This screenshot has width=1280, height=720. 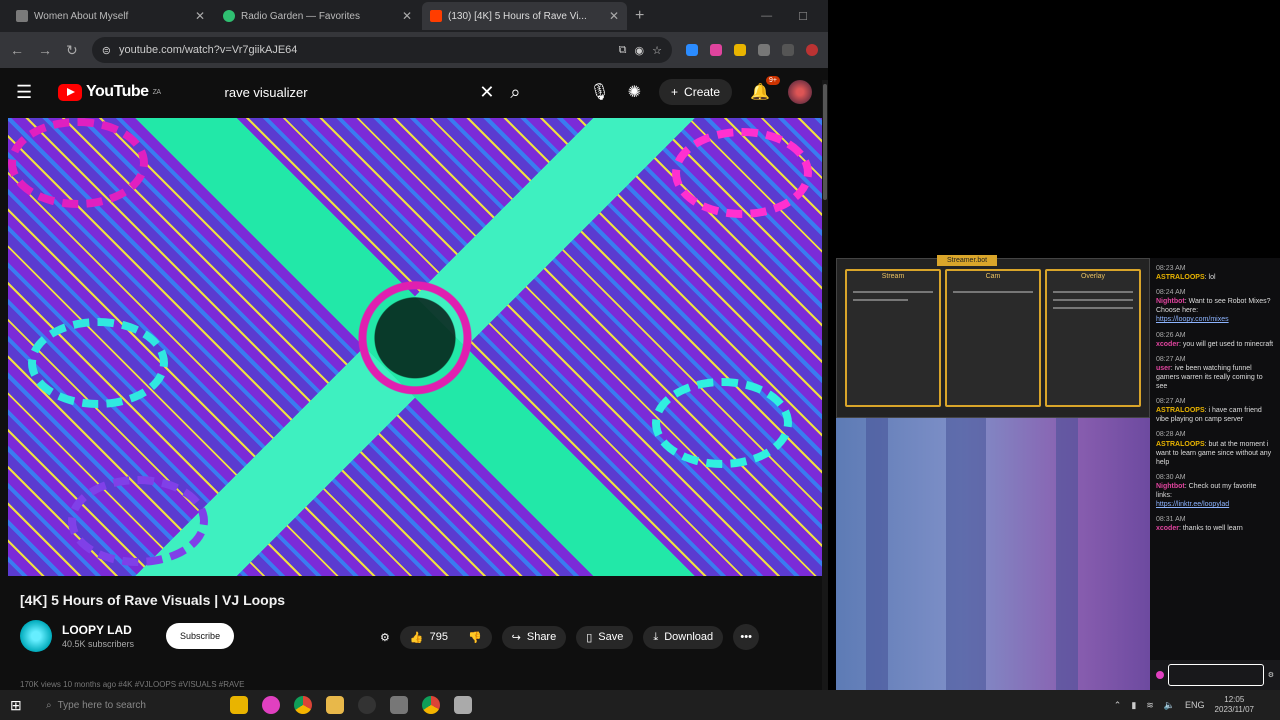 I want to click on profile-icon, so click(x=812, y=50).